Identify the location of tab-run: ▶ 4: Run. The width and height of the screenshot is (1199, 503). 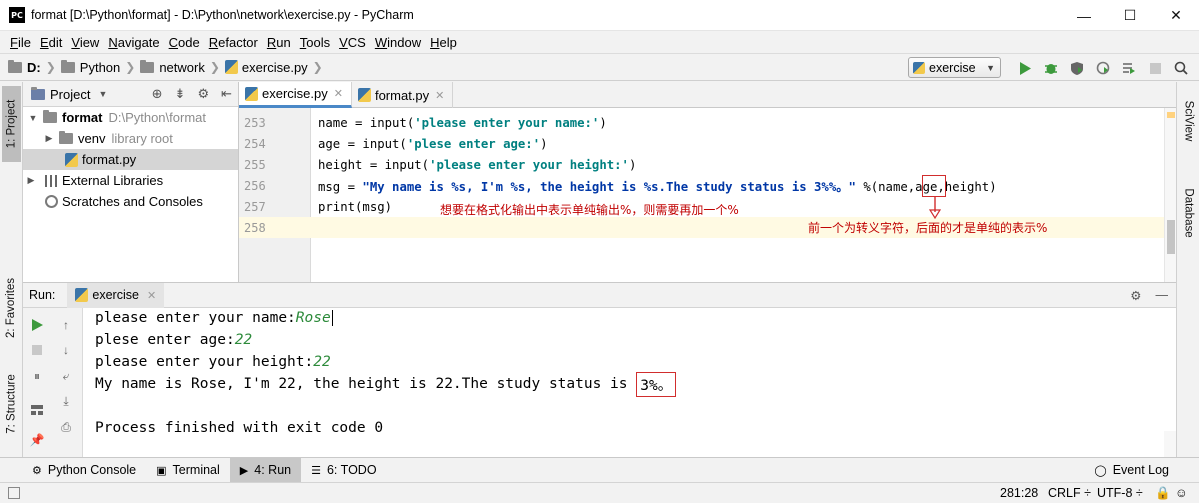
(265, 470).